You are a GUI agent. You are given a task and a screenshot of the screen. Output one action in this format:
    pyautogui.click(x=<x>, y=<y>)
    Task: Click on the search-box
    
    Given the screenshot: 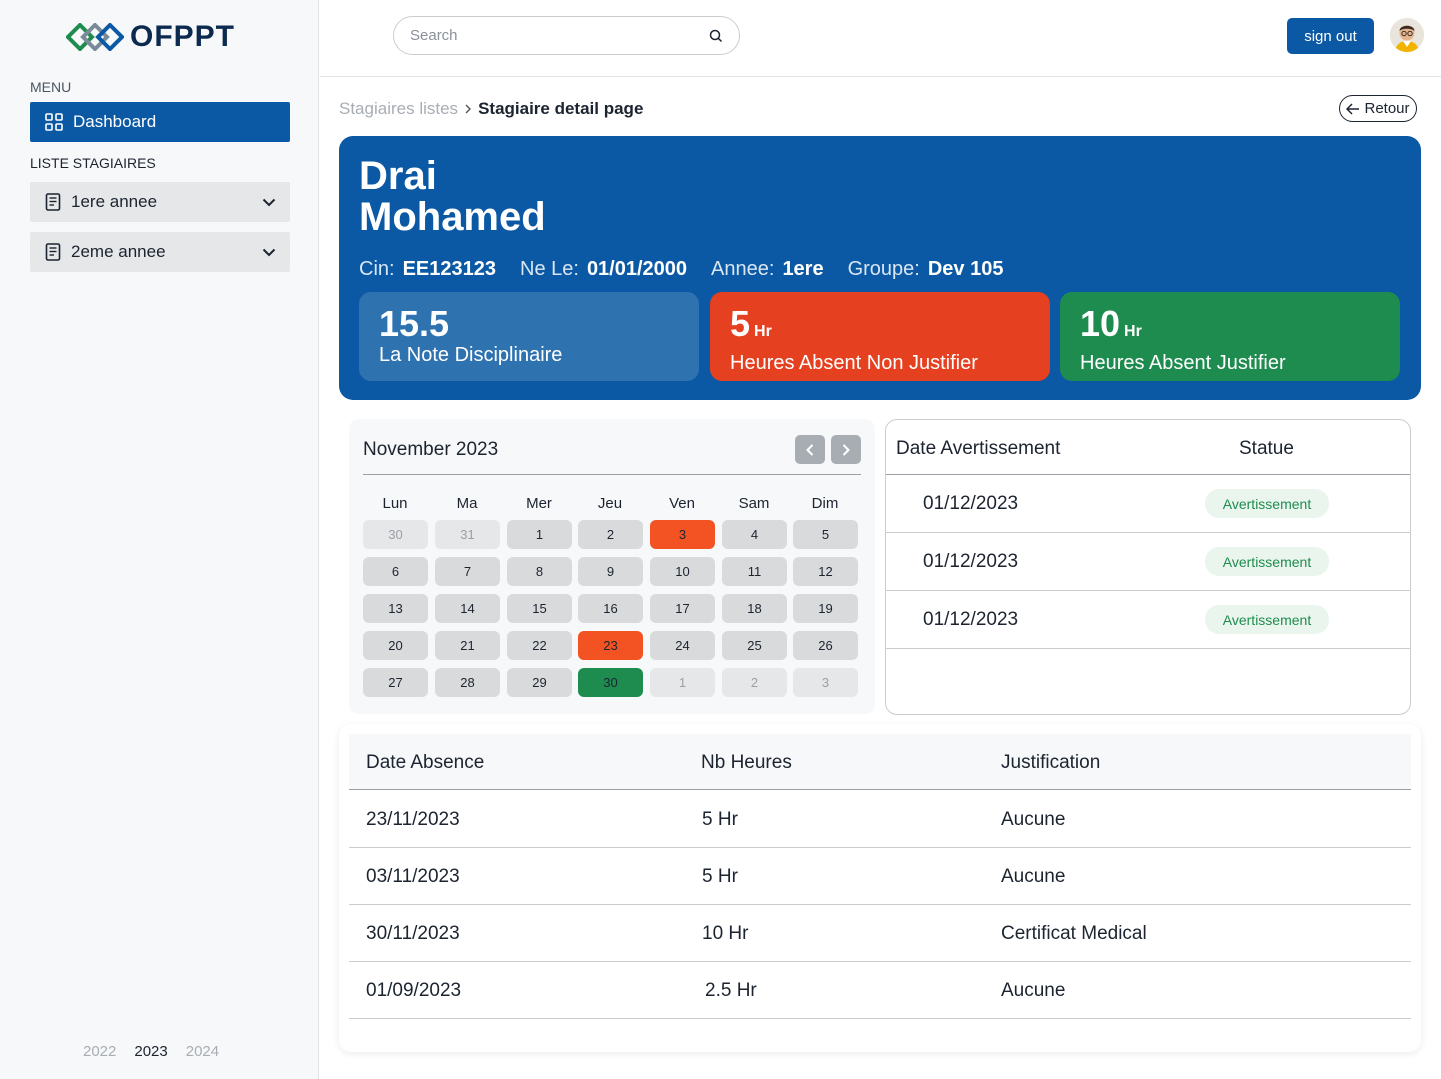 What is the action you would take?
    pyautogui.click(x=566, y=35)
    